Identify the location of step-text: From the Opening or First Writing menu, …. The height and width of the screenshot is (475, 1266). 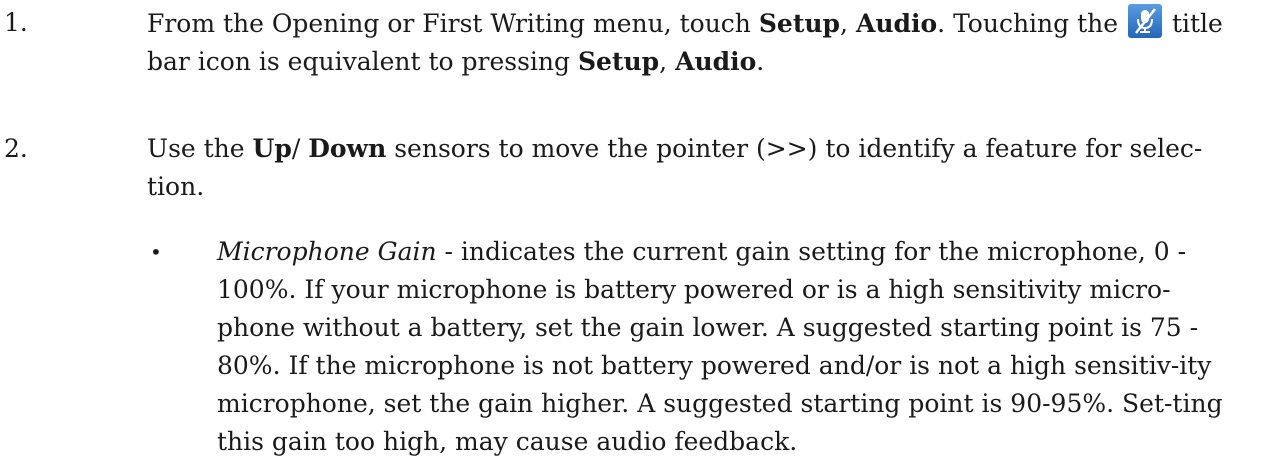
(697, 42).